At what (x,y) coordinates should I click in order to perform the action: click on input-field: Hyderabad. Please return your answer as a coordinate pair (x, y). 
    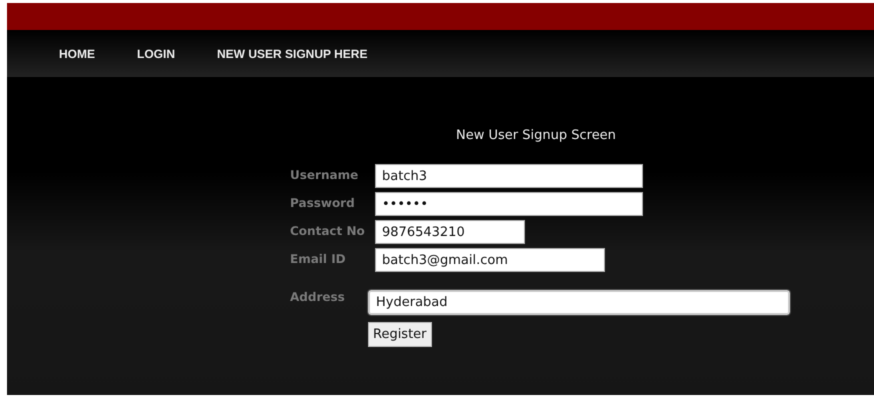
    Looking at the image, I should click on (579, 302).